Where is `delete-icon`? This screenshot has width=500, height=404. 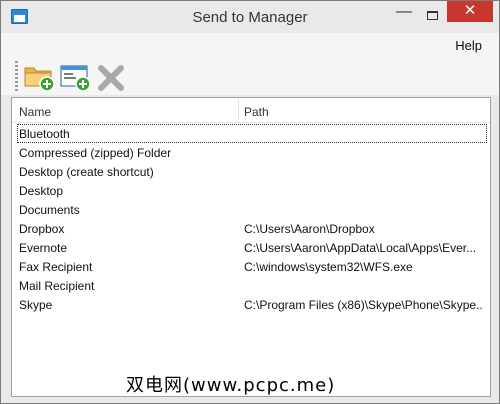 delete-icon is located at coordinates (111, 78).